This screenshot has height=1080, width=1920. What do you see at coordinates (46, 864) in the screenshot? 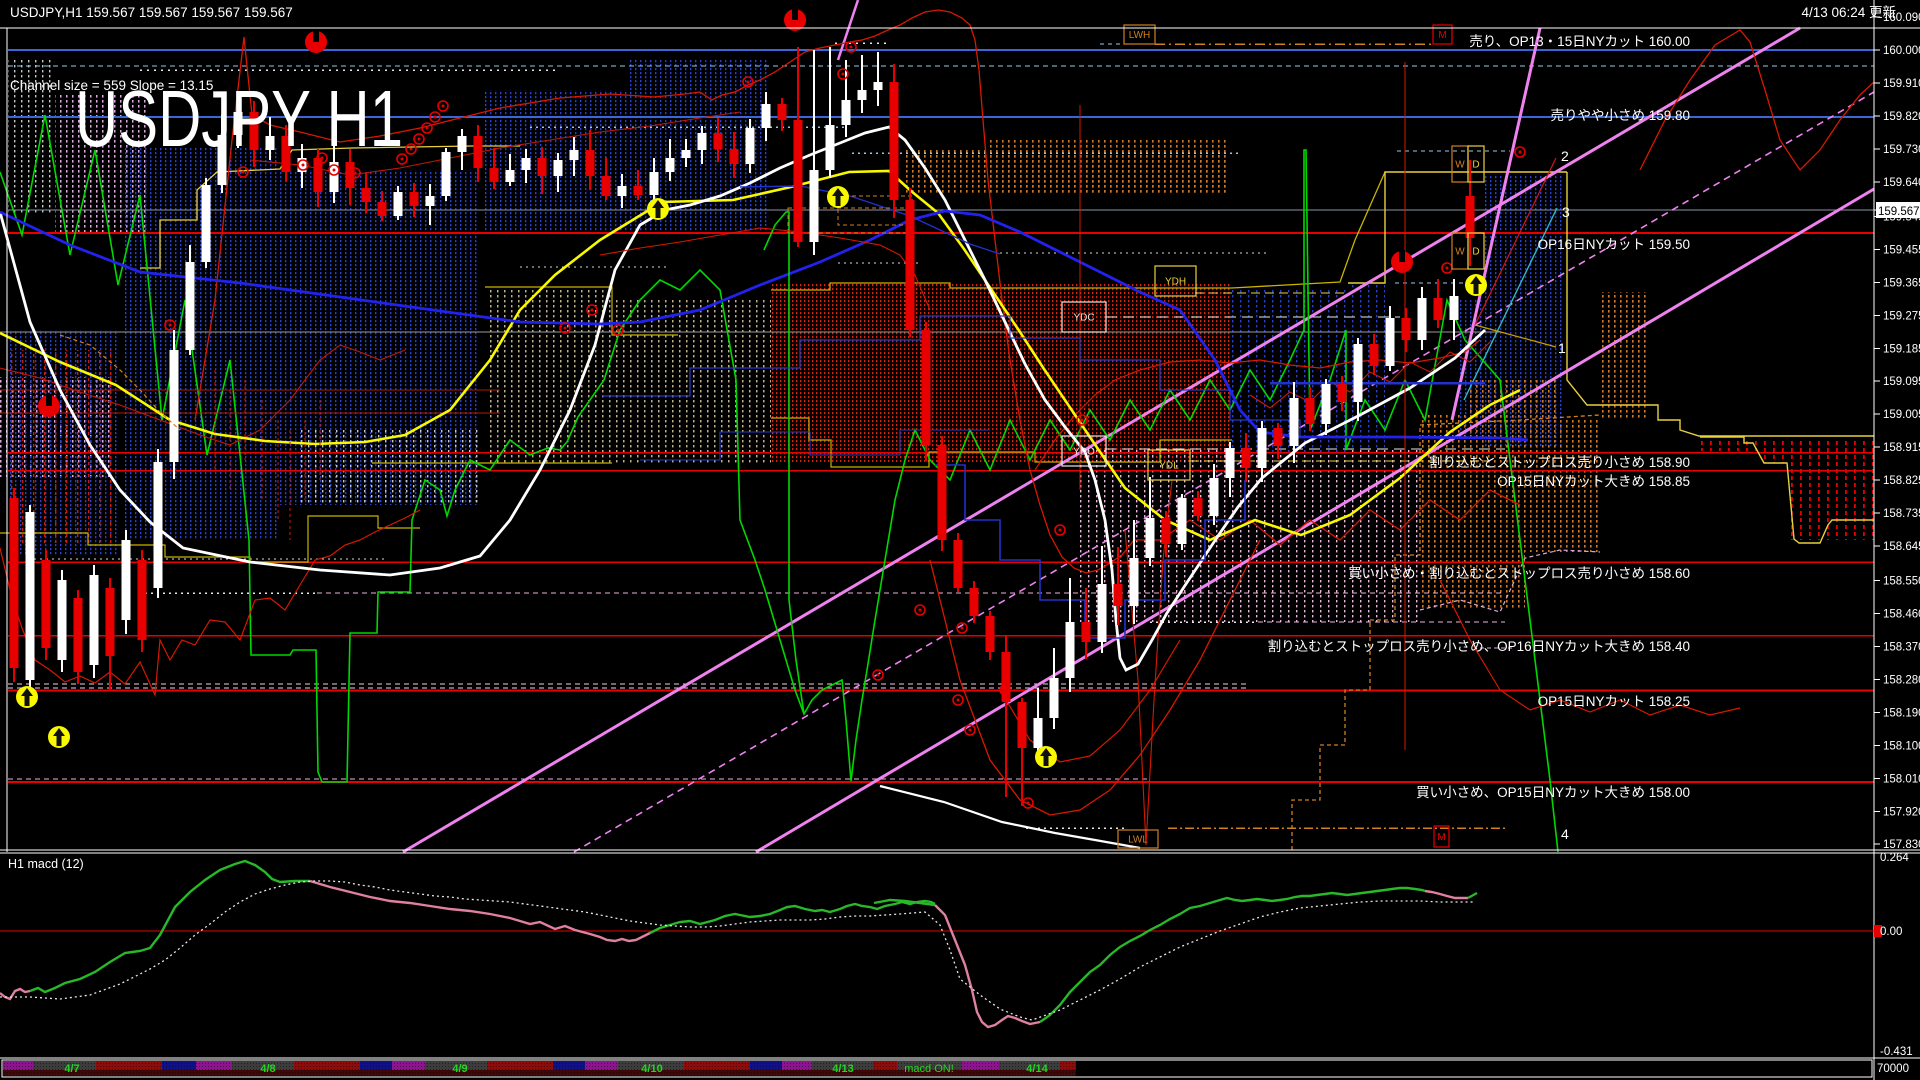
I see `svg-text: H1 macd (12)` at bounding box center [46, 864].